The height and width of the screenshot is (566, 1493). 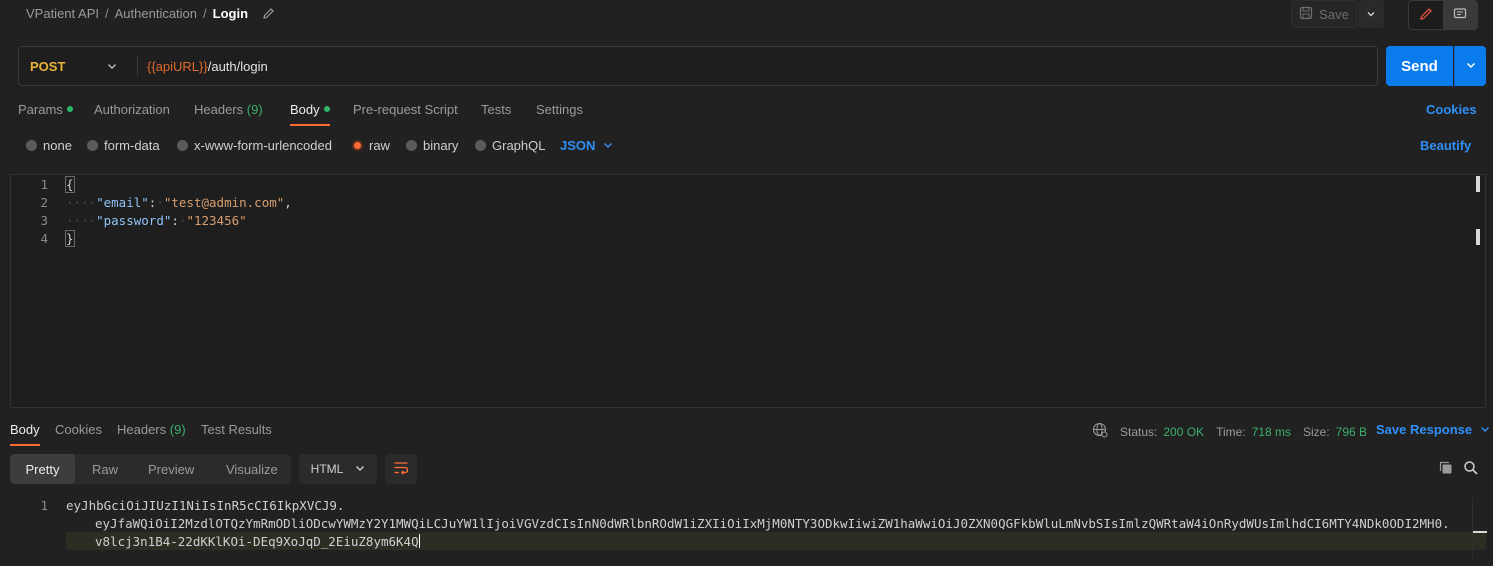 What do you see at coordinates (1351, 432) in the screenshot?
I see `size-value: 796 B` at bounding box center [1351, 432].